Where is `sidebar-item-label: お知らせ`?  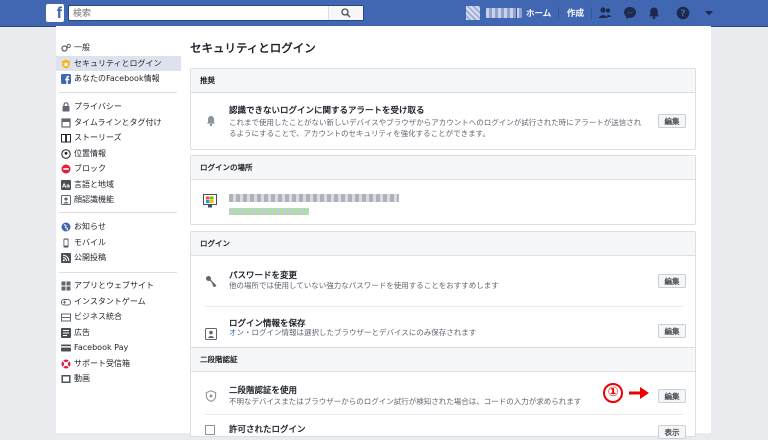
sidebar-item-label: お知らせ is located at coordinates (90, 226).